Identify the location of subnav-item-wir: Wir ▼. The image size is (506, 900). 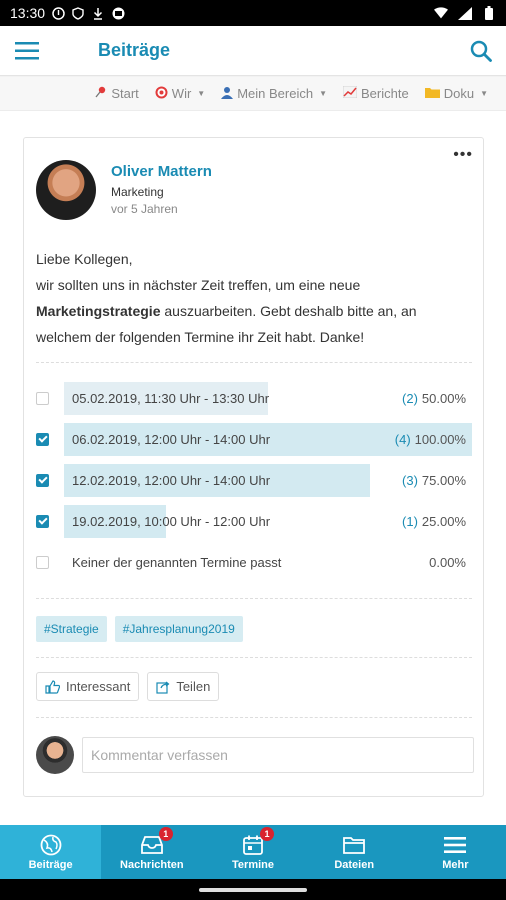
(180, 94).